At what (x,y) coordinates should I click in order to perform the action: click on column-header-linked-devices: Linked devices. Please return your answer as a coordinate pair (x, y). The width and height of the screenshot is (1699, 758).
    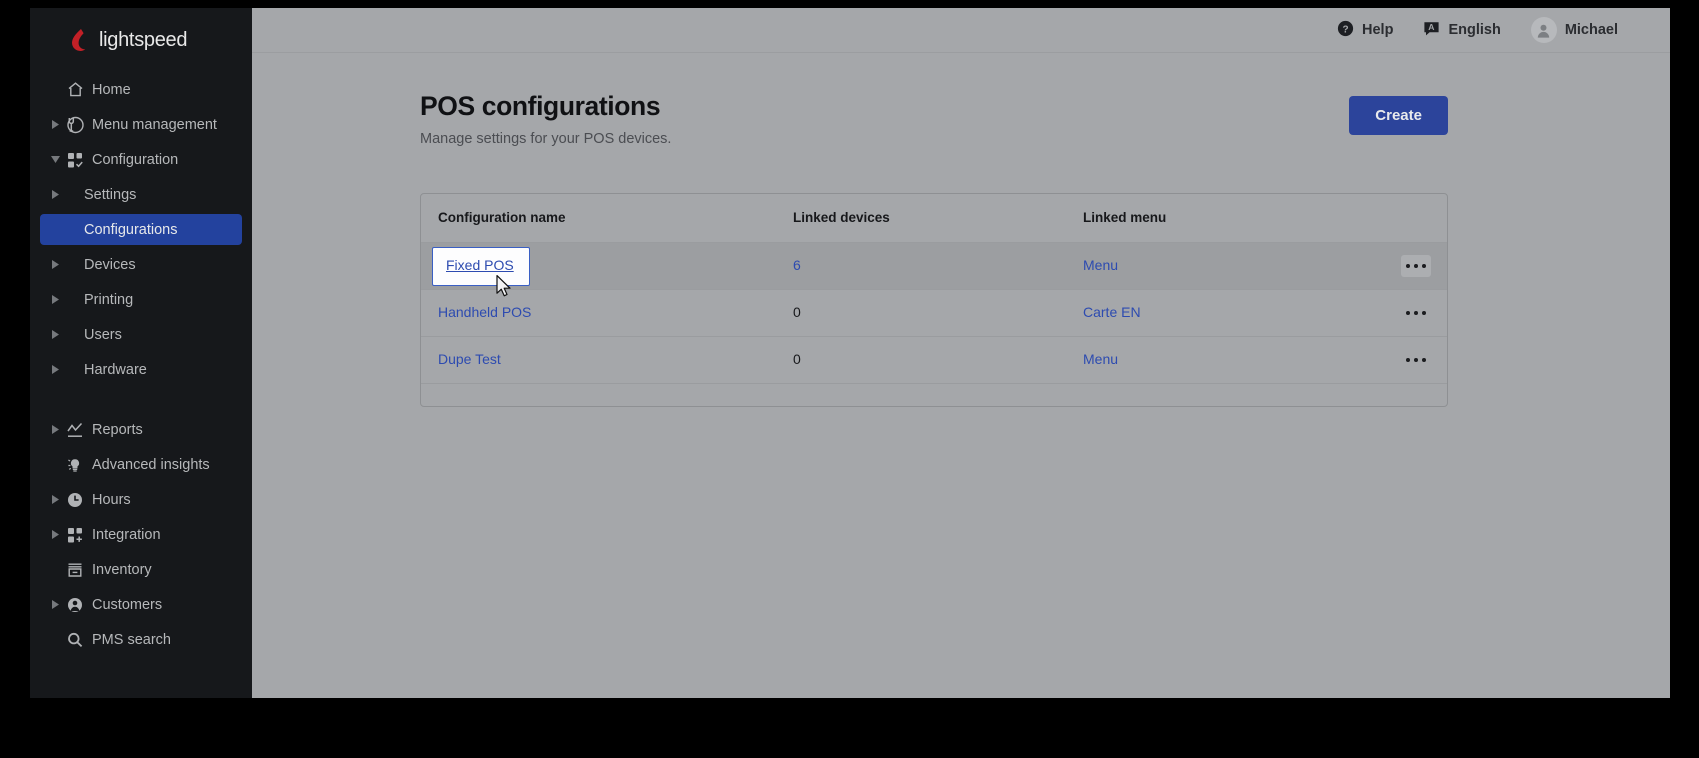
    Looking at the image, I should click on (841, 217).